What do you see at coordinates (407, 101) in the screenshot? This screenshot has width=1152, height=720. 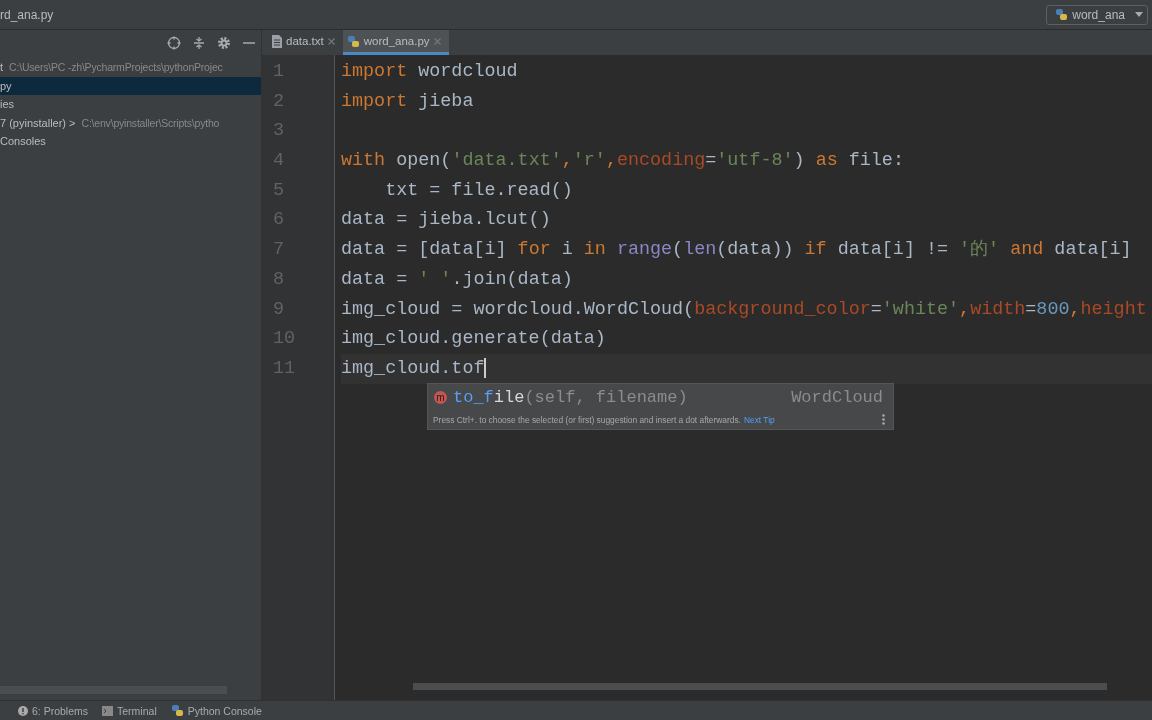 I see `code-line: import jieba` at bounding box center [407, 101].